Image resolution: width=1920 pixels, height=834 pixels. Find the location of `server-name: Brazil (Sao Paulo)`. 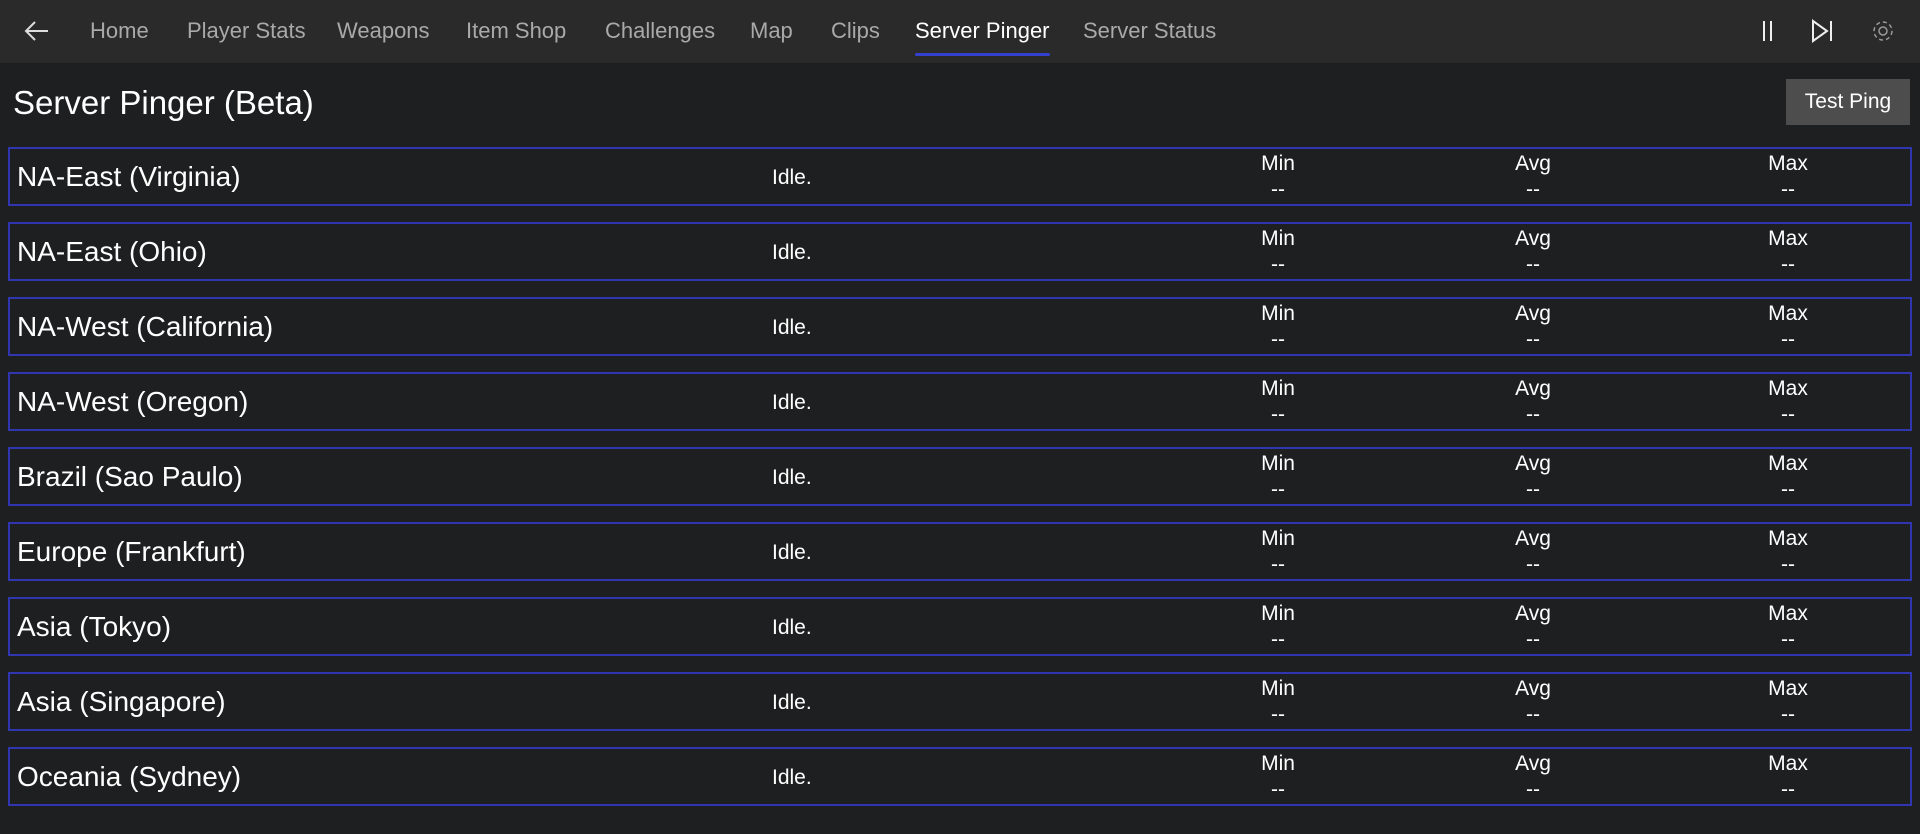

server-name: Brazil (Sao Paulo) is located at coordinates (130, 476).